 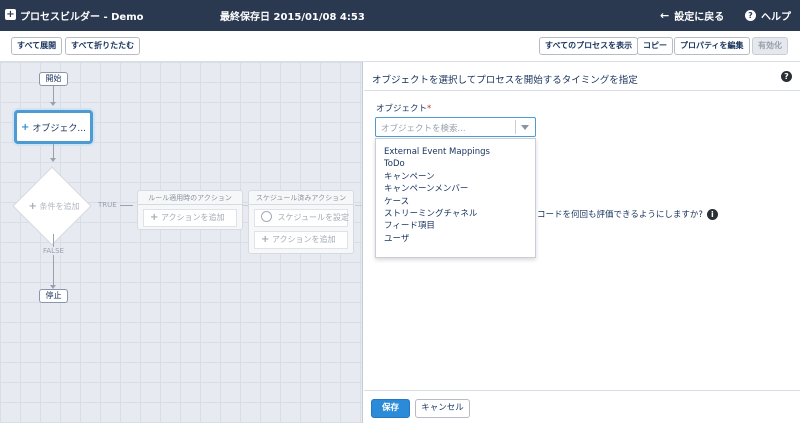 I want to click on set-schedule-button: スケジュールを設定, so click(x=301, y=218).